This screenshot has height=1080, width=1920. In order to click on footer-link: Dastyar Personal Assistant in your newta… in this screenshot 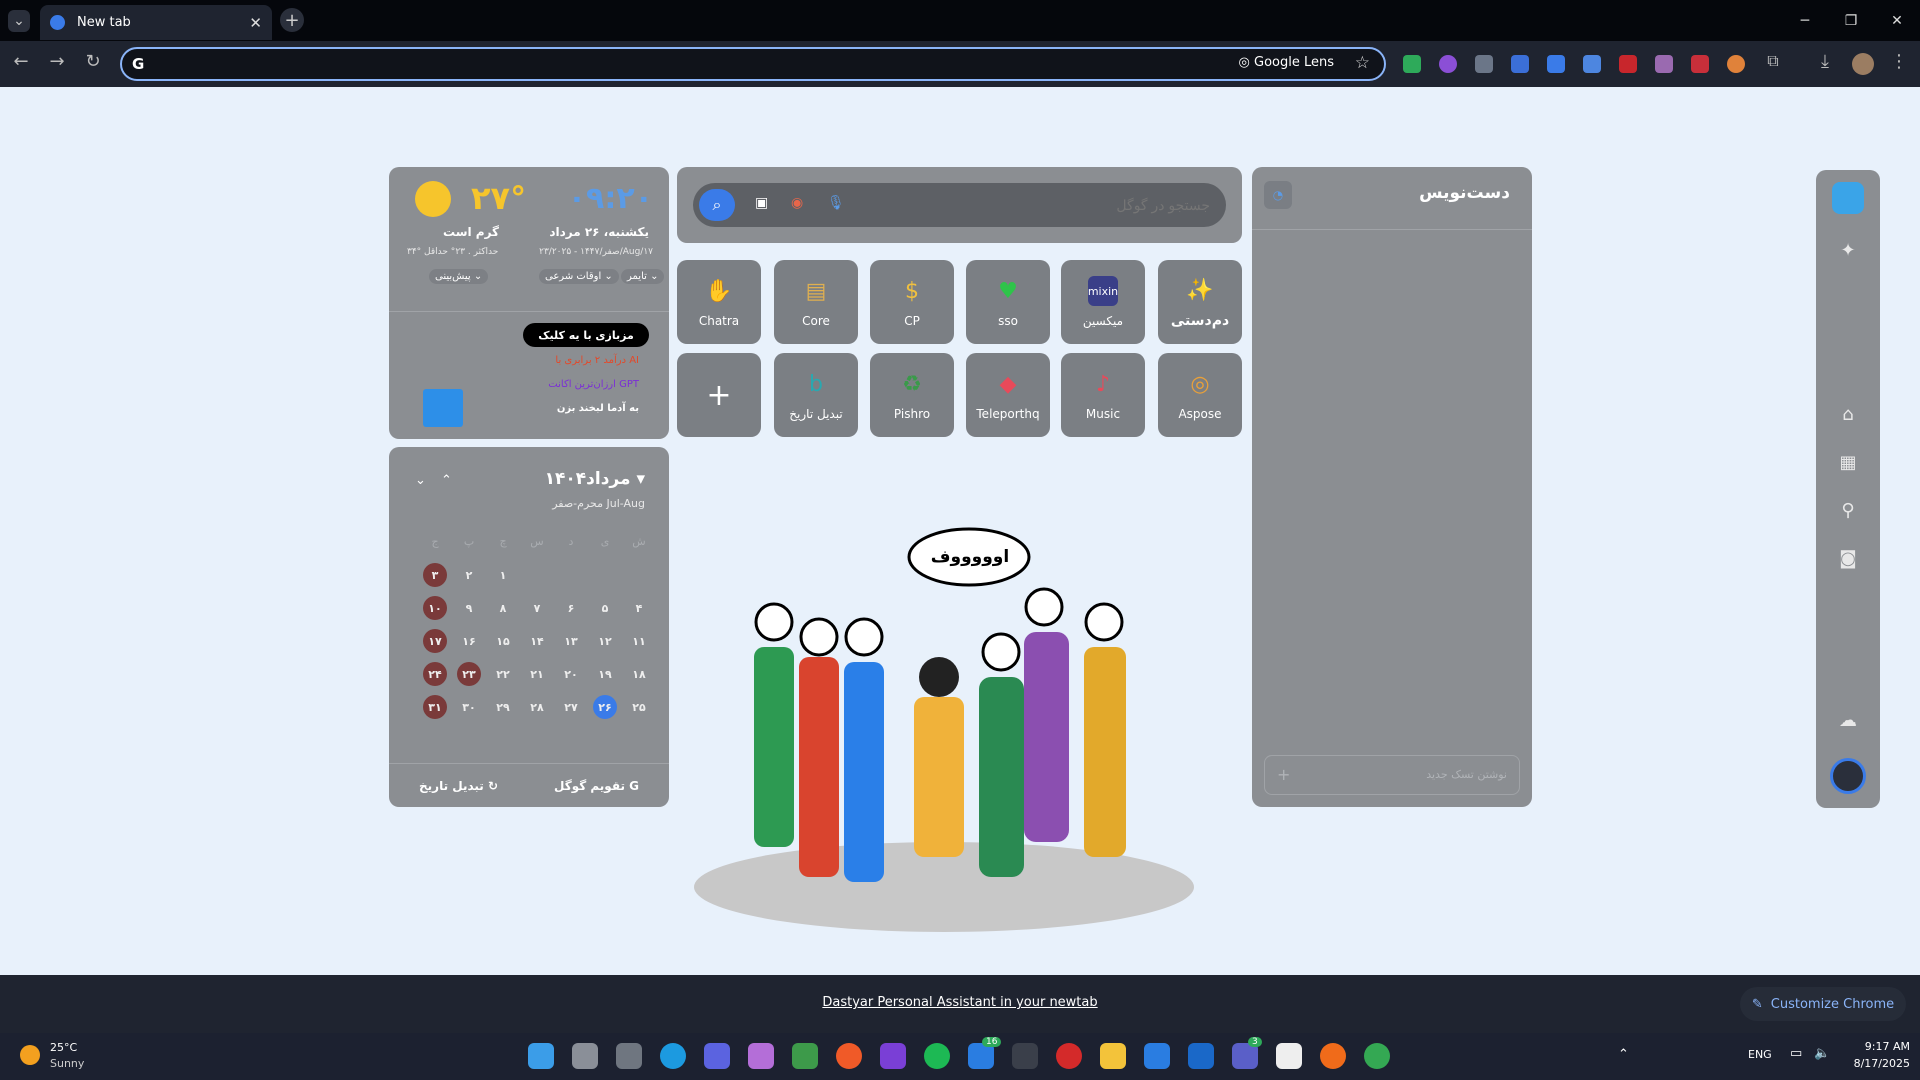, I will do `click(960, 1002)`.